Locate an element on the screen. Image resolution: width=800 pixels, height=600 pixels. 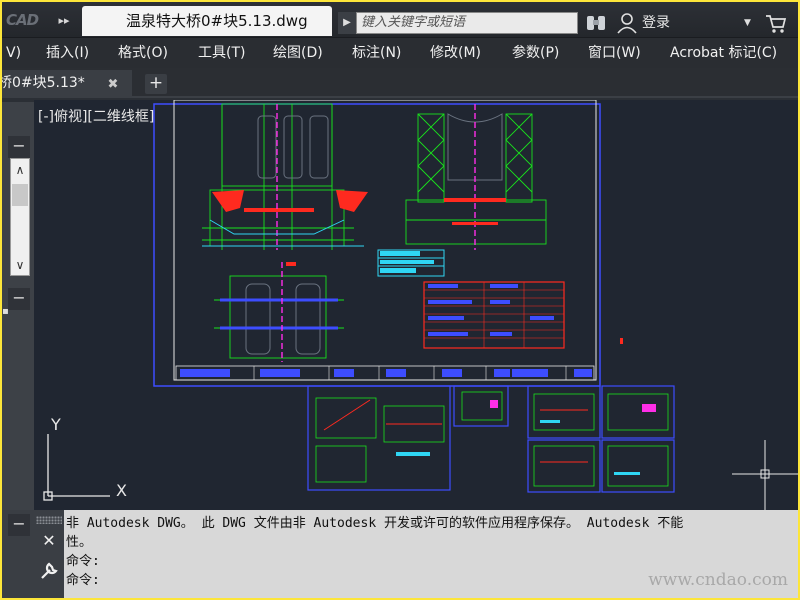
scroll-up-icon: ∧ is located at coordinates (20, 170).